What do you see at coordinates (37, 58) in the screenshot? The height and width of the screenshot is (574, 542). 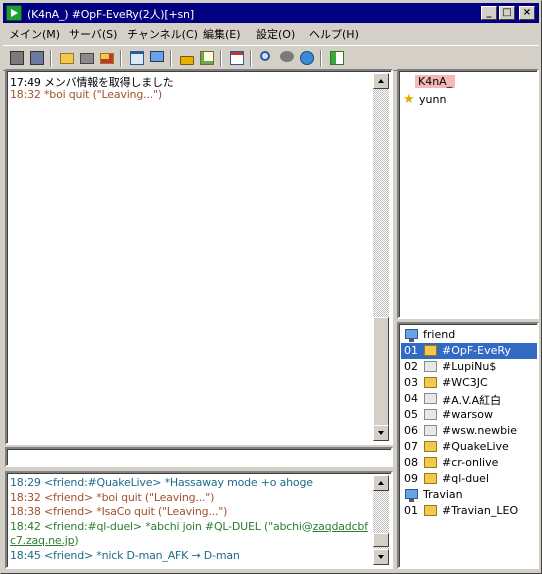 I see `disconnect-icon` at bounding box center [37, 58].